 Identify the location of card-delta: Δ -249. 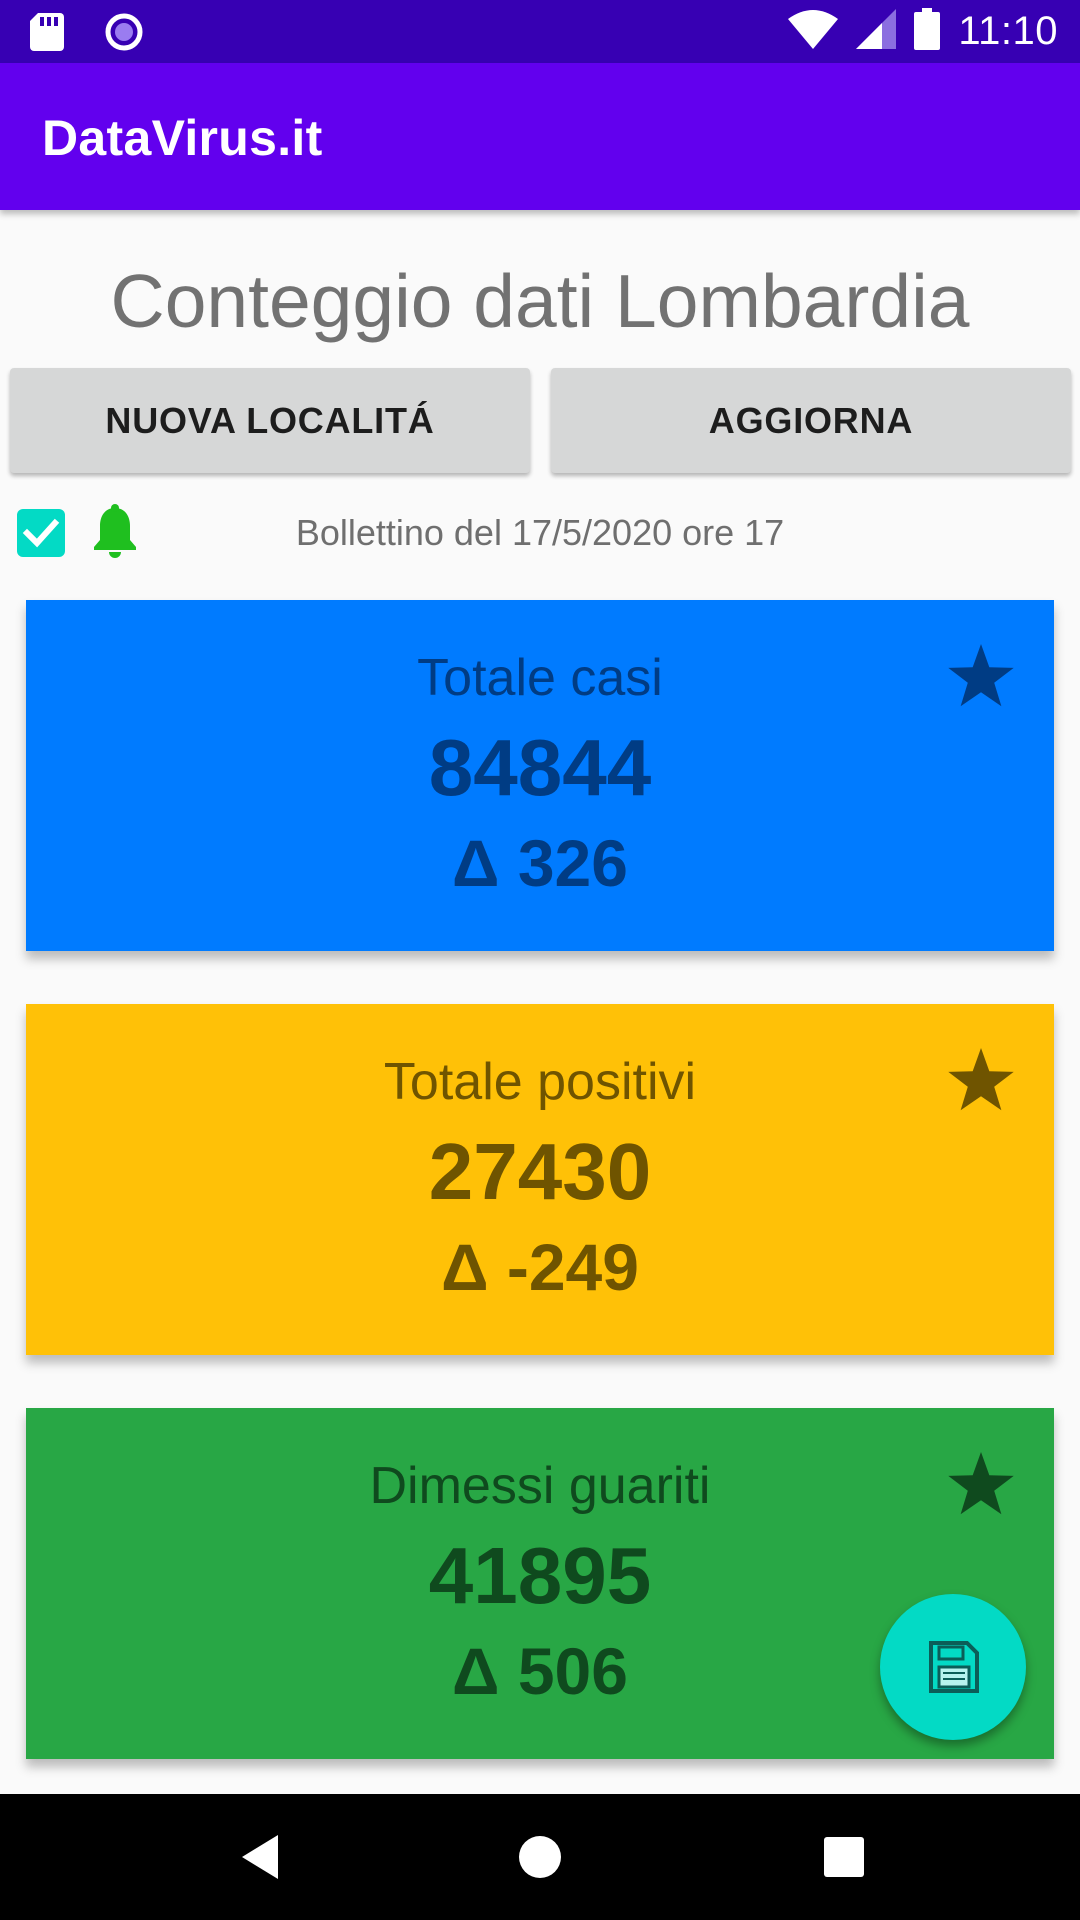
(540, 1267).